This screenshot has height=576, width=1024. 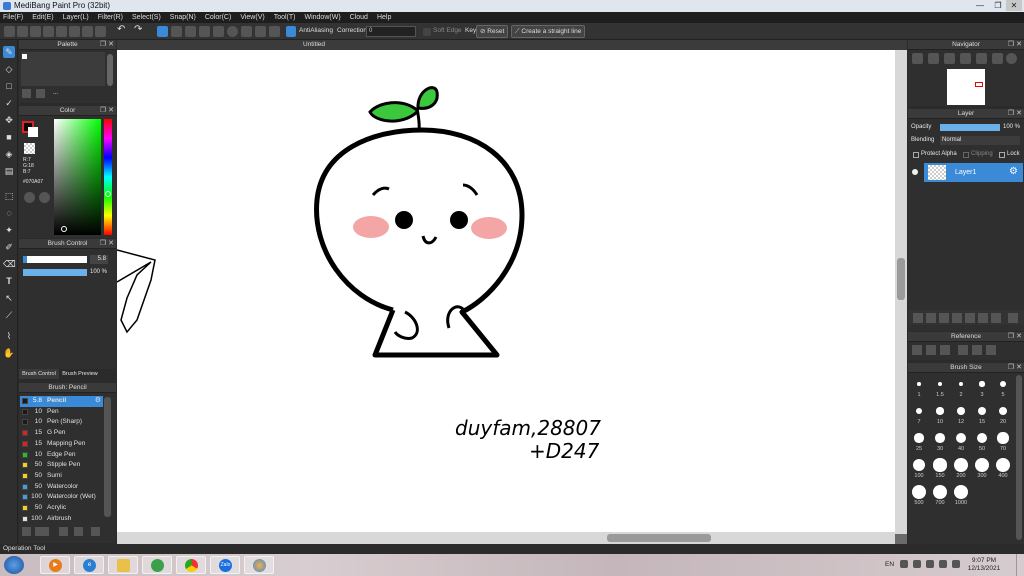 What do you see at coordinates (997, 58) in the screenshot?
I see `rotate-right-icon` at bounding box center [997, 58].